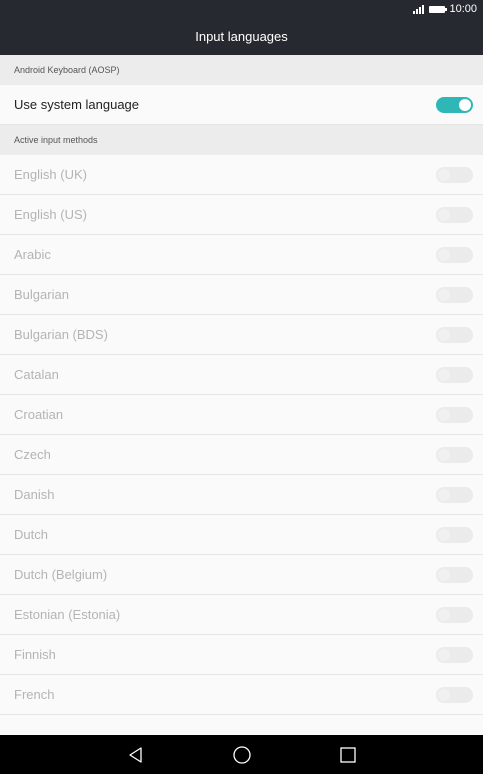  I want to click on recents-button, so click(348, 755).